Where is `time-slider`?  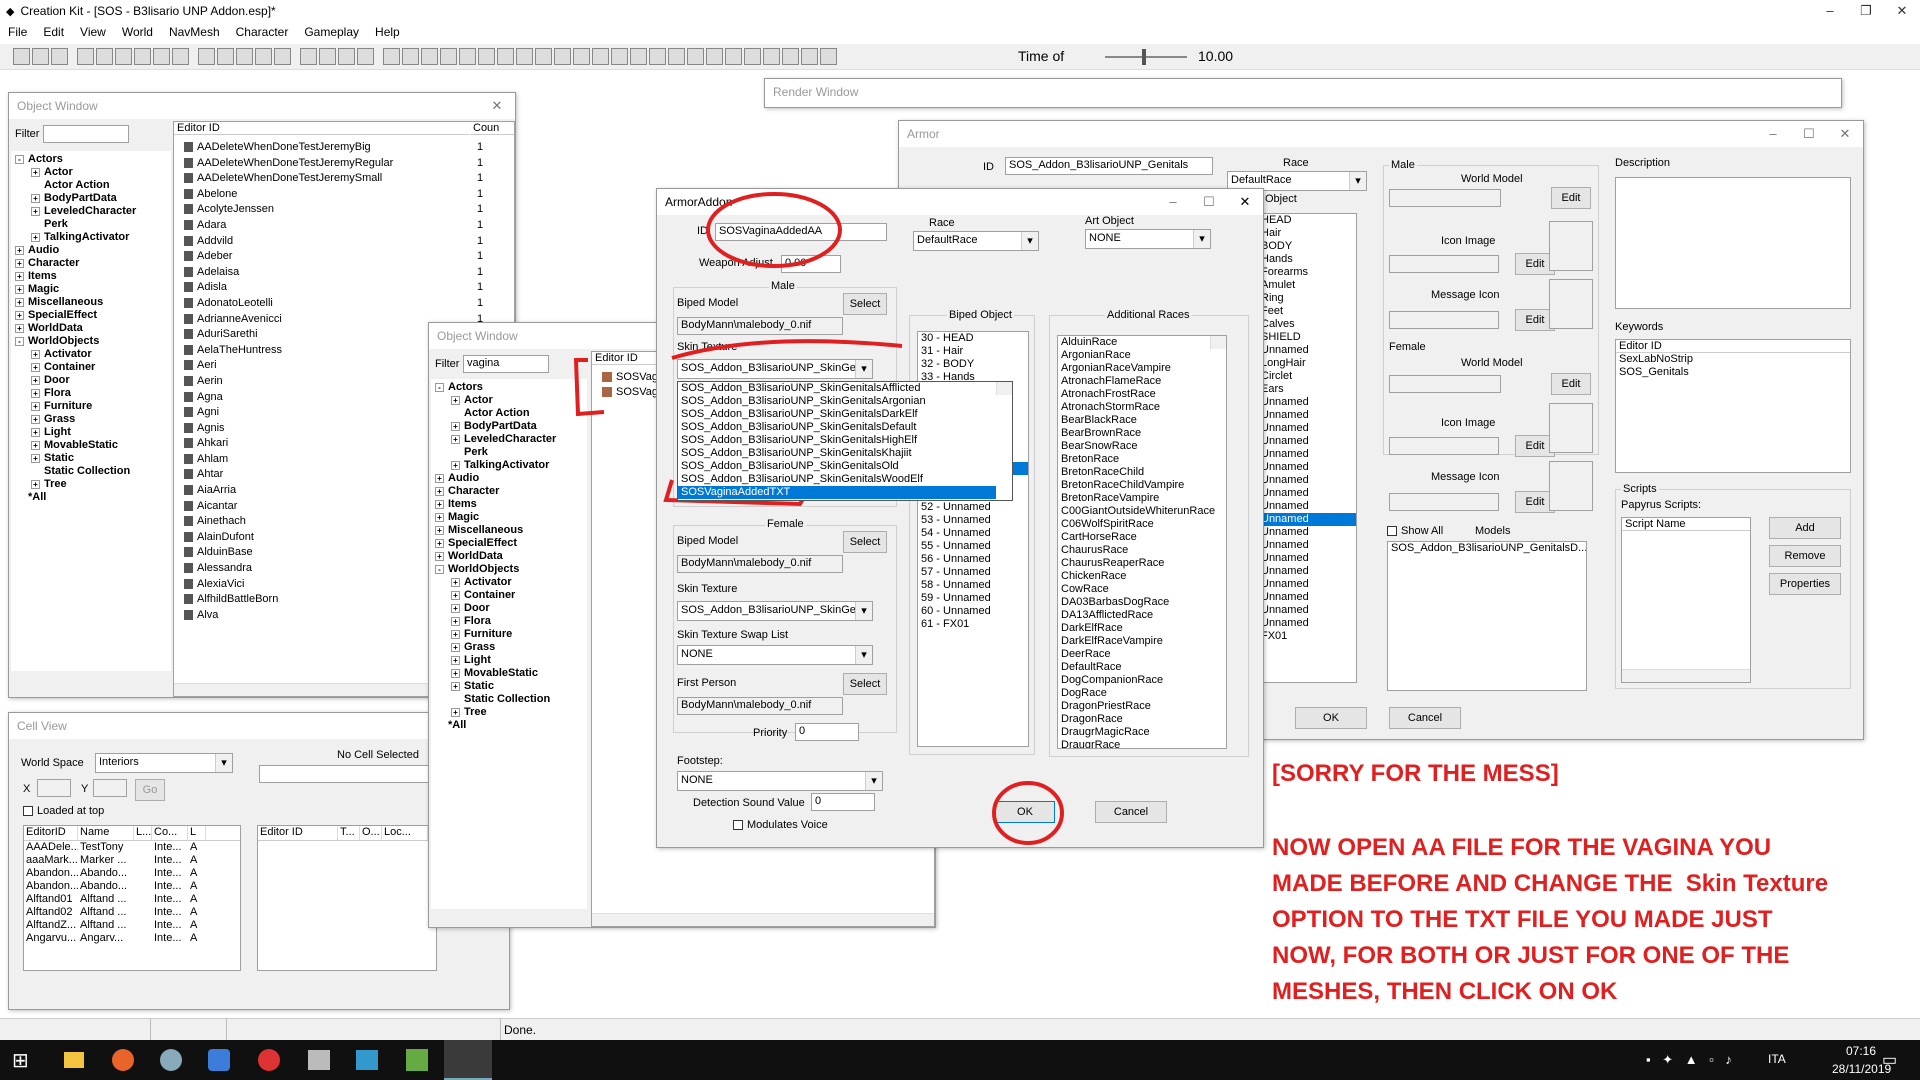 time-slider is located at coordinates (1146, 57).